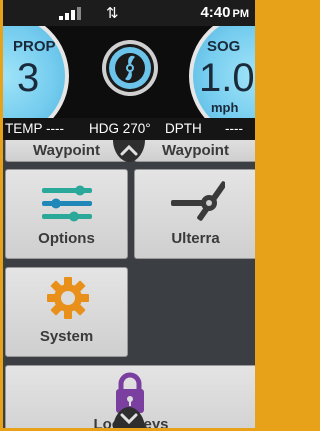  What do you see at coordinates (130, 68) in the screenshot?
I see `propeller-mode-button` at bounding box center [130, 68].